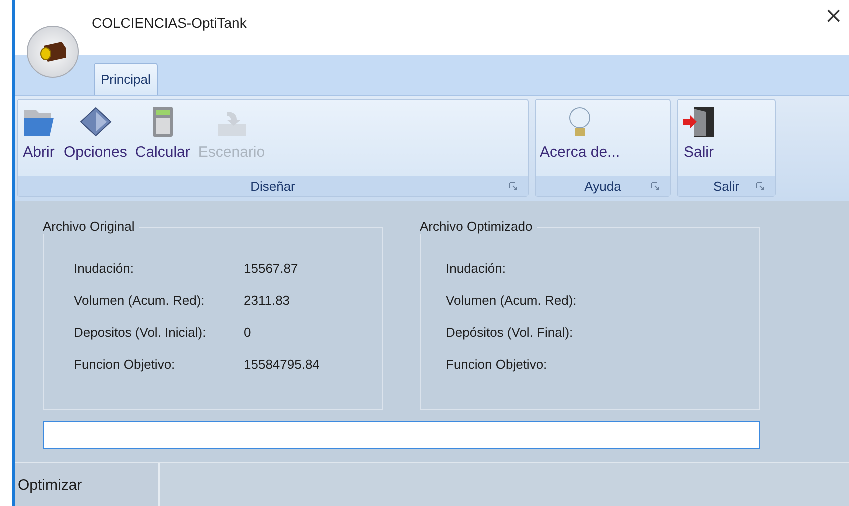  Describe the element at coordinates (95, 122) in the screenshot. I see `diamond-icon` at that location.